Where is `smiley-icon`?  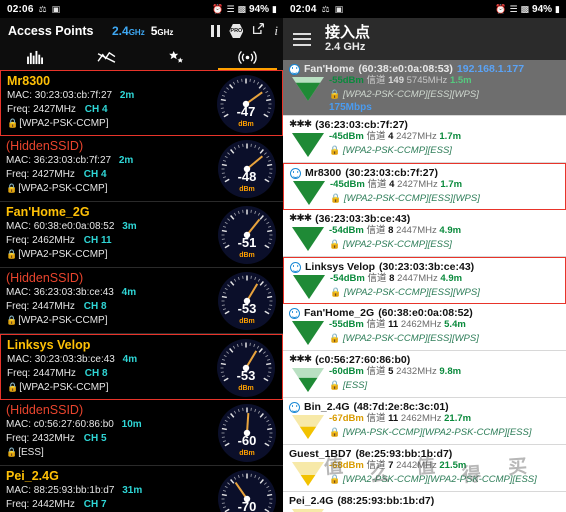
smiley-icon is located at coordinates (295, 267).